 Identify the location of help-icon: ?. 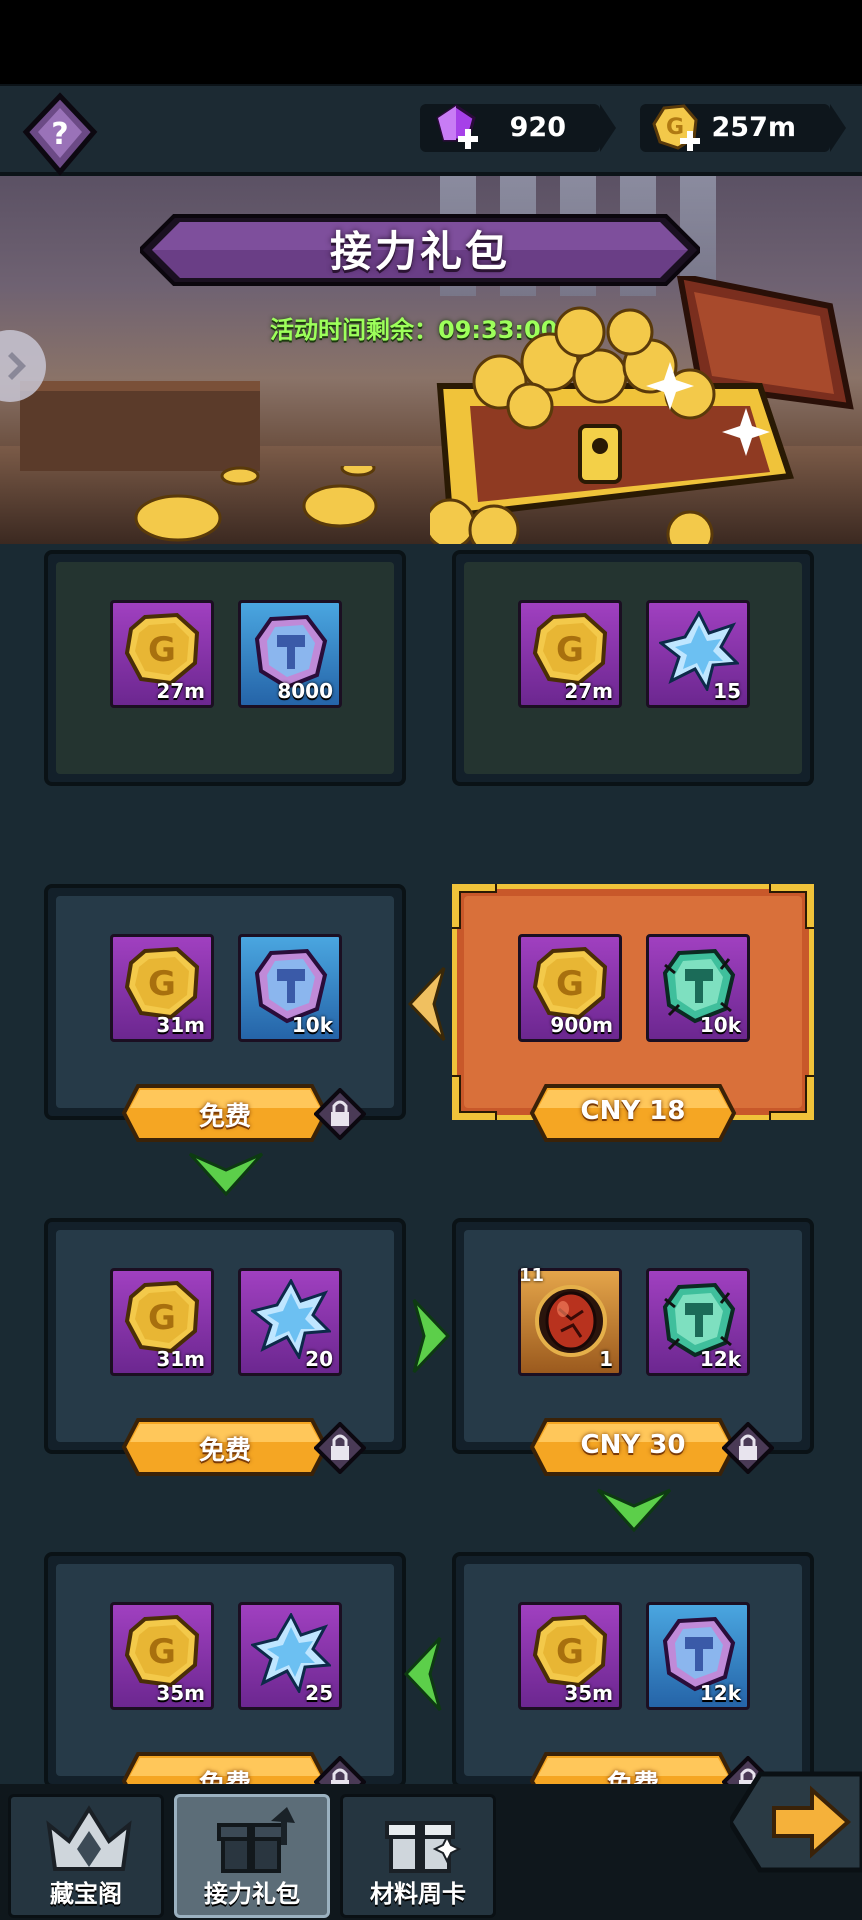
(60, 134).